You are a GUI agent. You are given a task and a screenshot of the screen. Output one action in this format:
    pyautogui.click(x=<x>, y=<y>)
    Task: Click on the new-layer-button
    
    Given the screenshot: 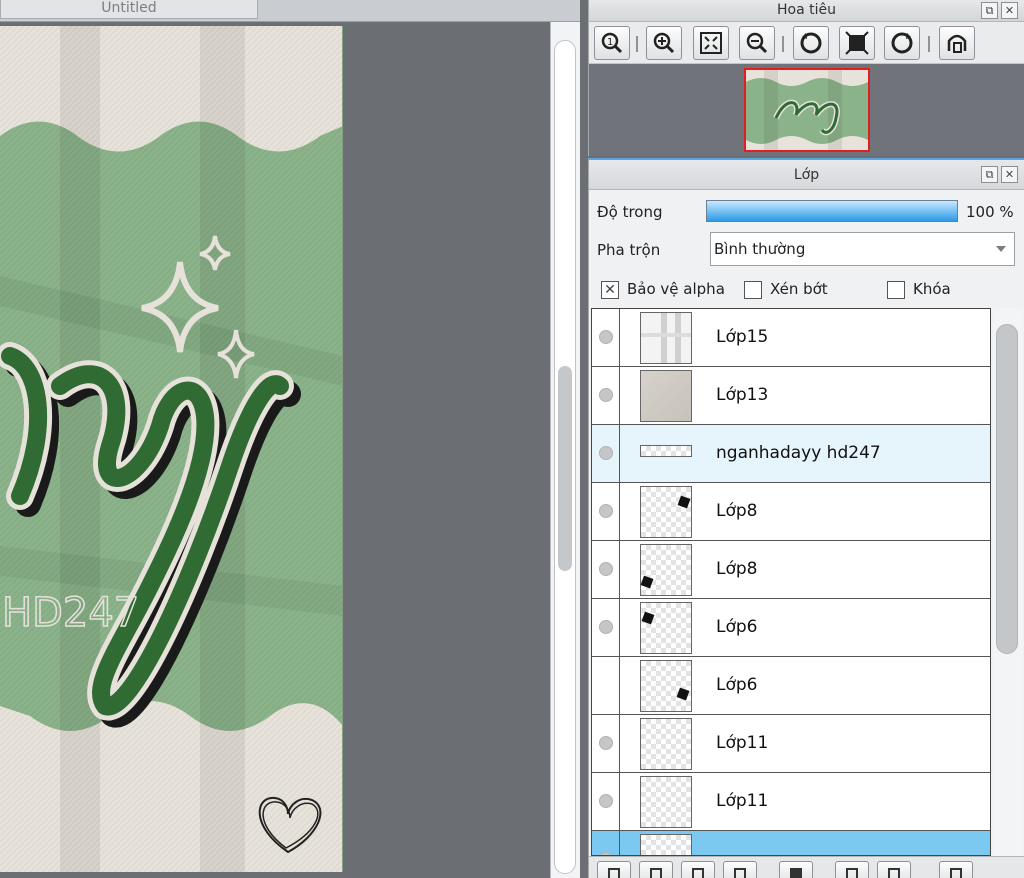 What is the action you would take?
    pyautogui.click(x=614, y=869)
    